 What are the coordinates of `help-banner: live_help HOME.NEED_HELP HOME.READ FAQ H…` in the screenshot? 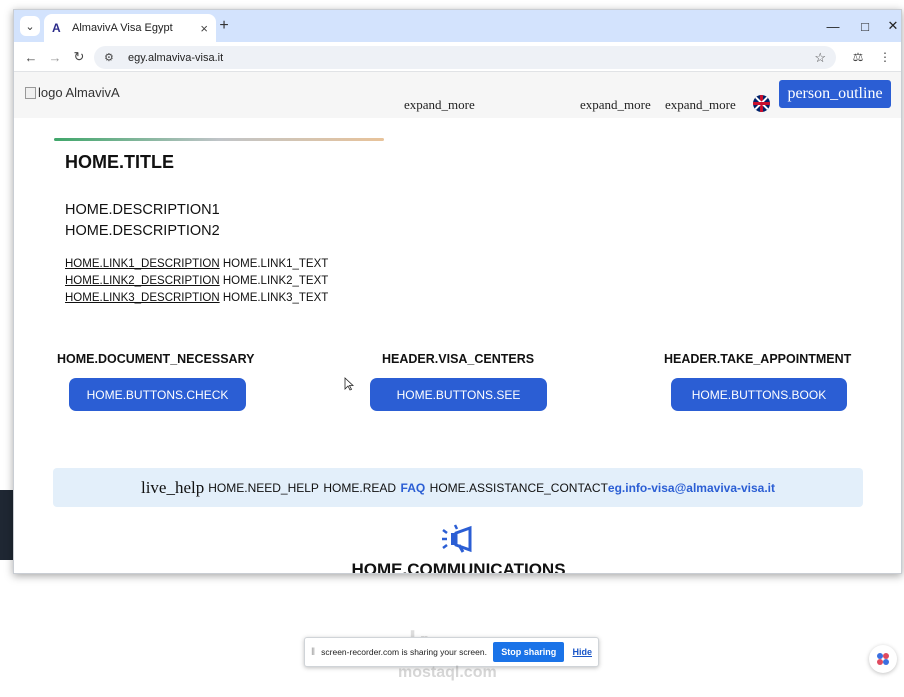 It's located at (458, 487).